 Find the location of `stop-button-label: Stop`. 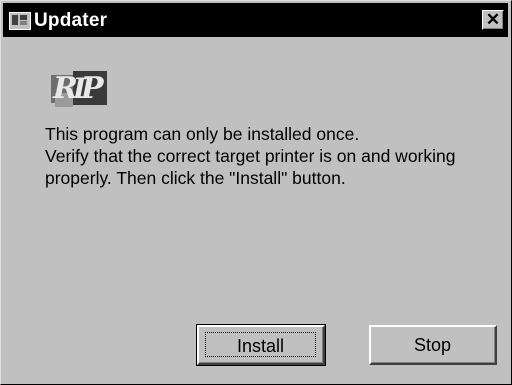

stop-button-label: Stop is located at coordinates (432, 345).